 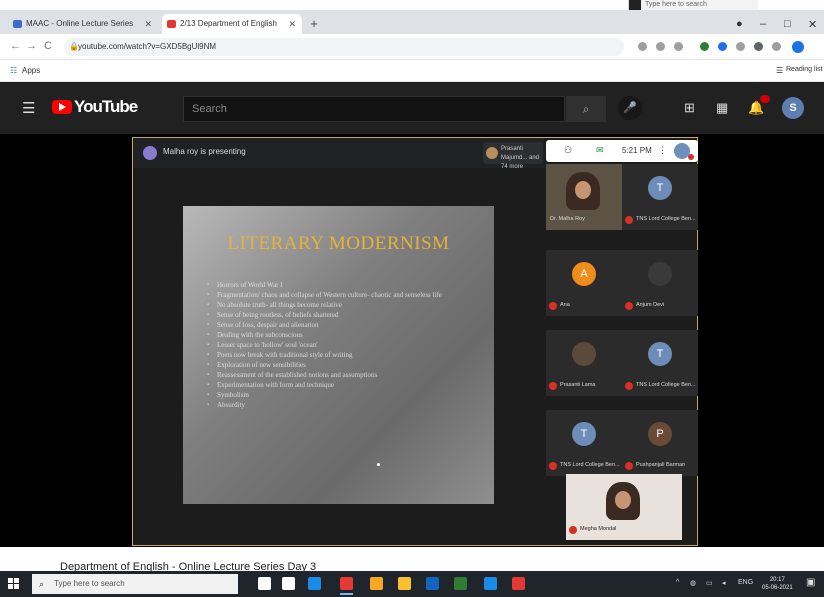 What do you see at coordinates (637, 150) in the screenshot?
I see `meeting-clock: 5:21 PM` at bounding box center [637, 150].